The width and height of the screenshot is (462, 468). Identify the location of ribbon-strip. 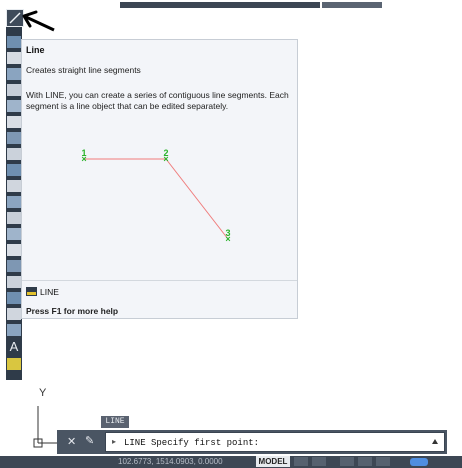
(220, 5).